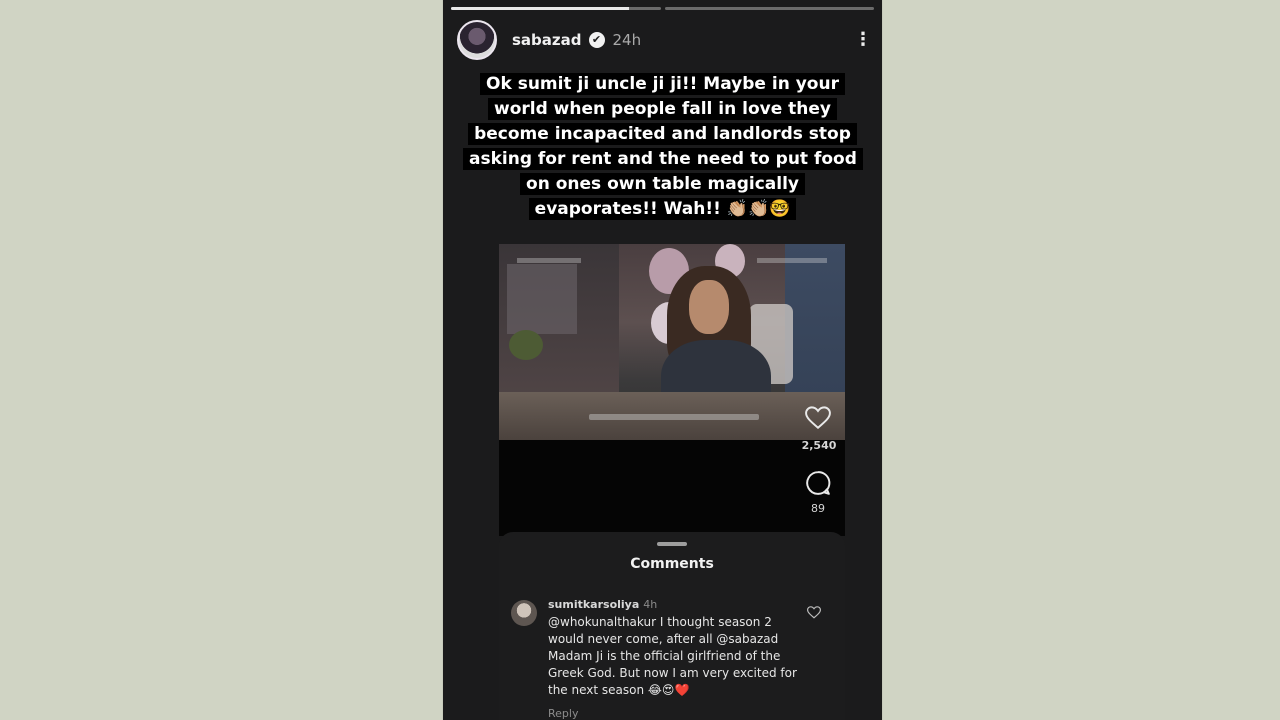 The width and height of the screenshot is (1280, 720). I want to click on image-bg-right, so click(815, 319).